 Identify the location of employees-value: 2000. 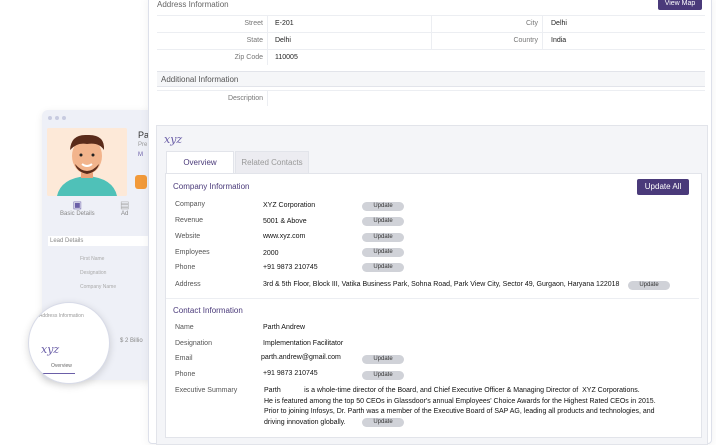
(271, 253).